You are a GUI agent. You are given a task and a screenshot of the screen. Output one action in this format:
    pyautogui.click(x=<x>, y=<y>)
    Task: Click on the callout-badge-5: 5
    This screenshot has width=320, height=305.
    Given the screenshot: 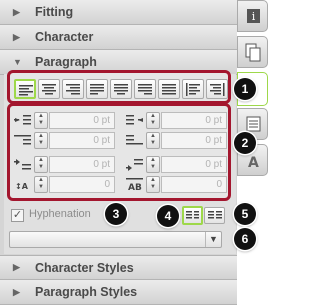 What is the action you would take?
    pyautogui.click(x=245, y=214)
    